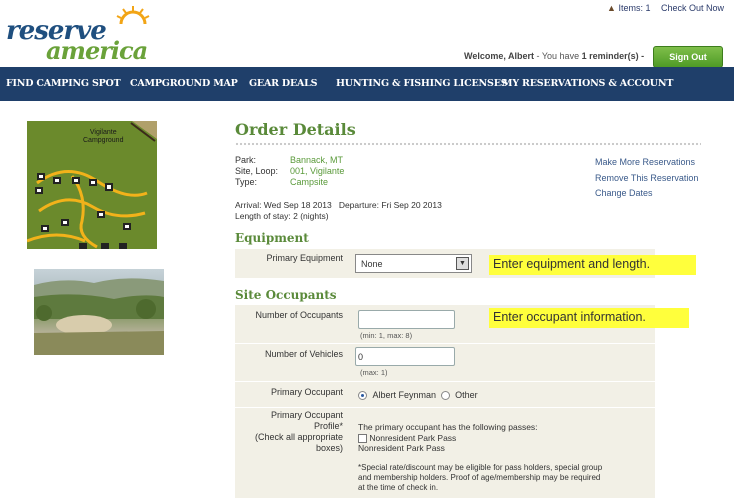 This screenshot has width=734, height=504. Describe the element at coordinates (615, 56) in the screenshot. I see `reminder-suffix: reminder(s) -` at that location.